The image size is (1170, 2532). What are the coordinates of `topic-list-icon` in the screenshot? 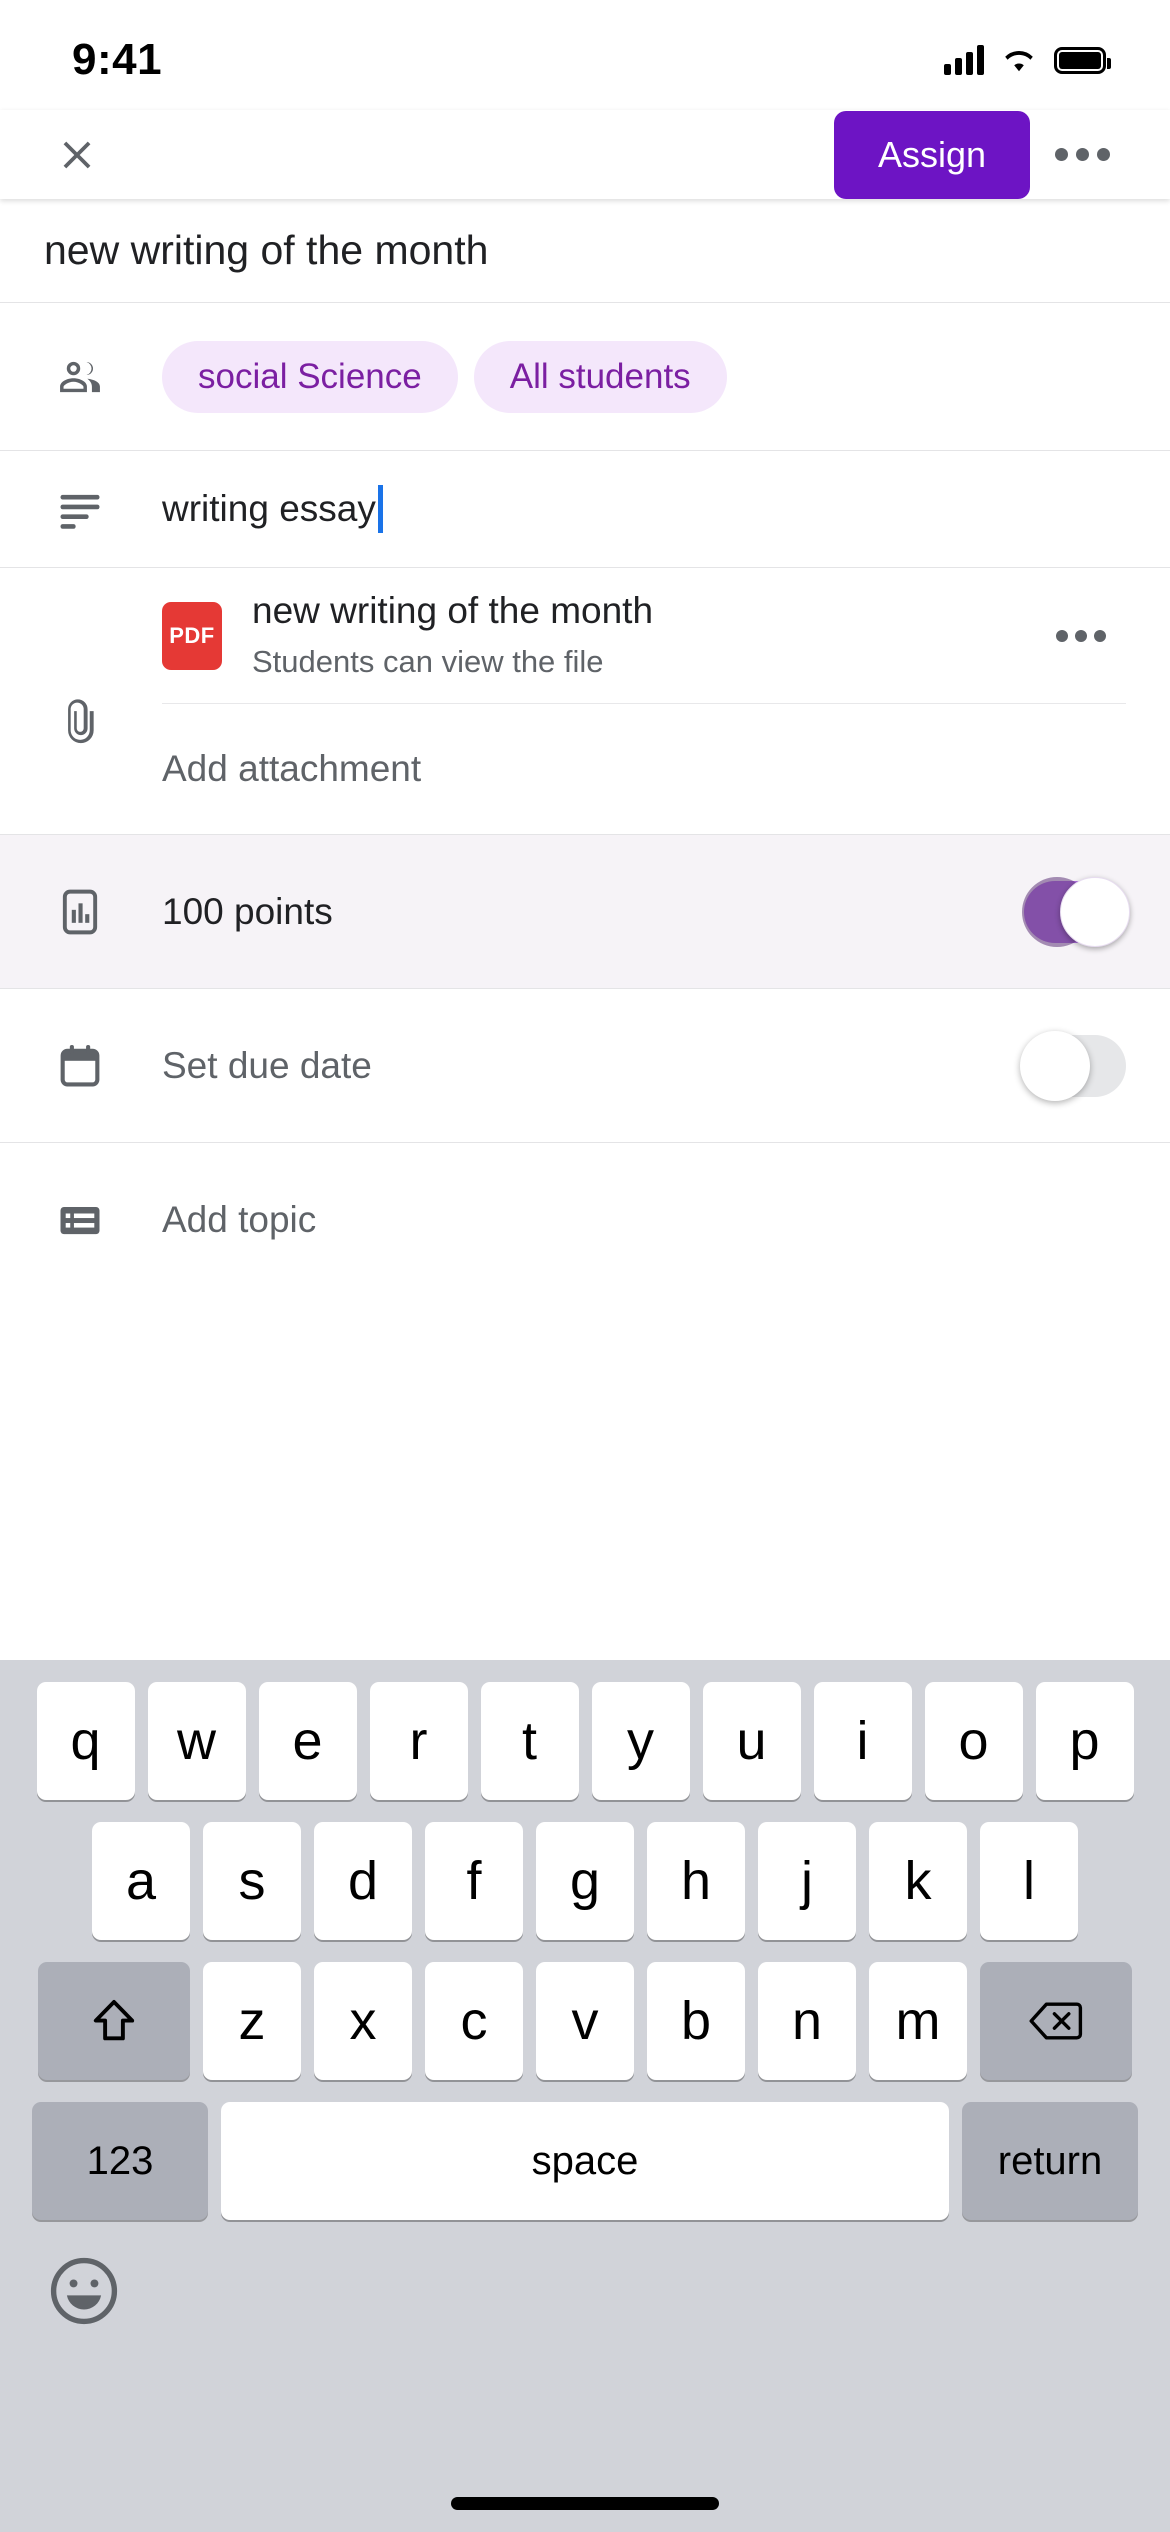 It's located at (103, 1220).